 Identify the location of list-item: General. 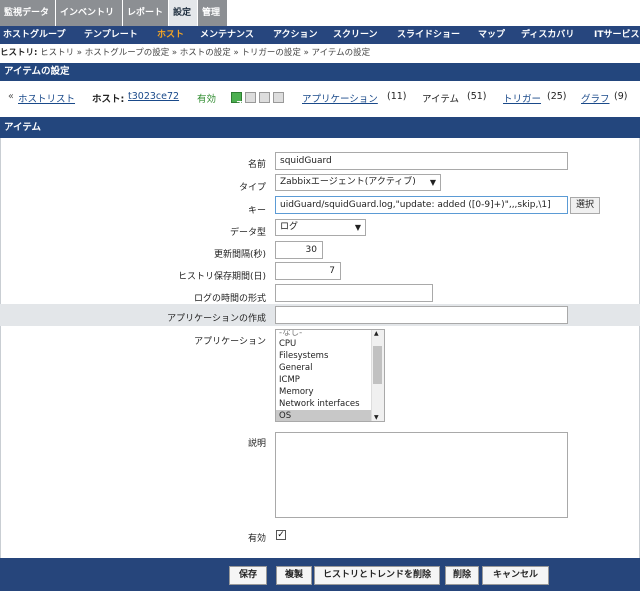
(330, 368).